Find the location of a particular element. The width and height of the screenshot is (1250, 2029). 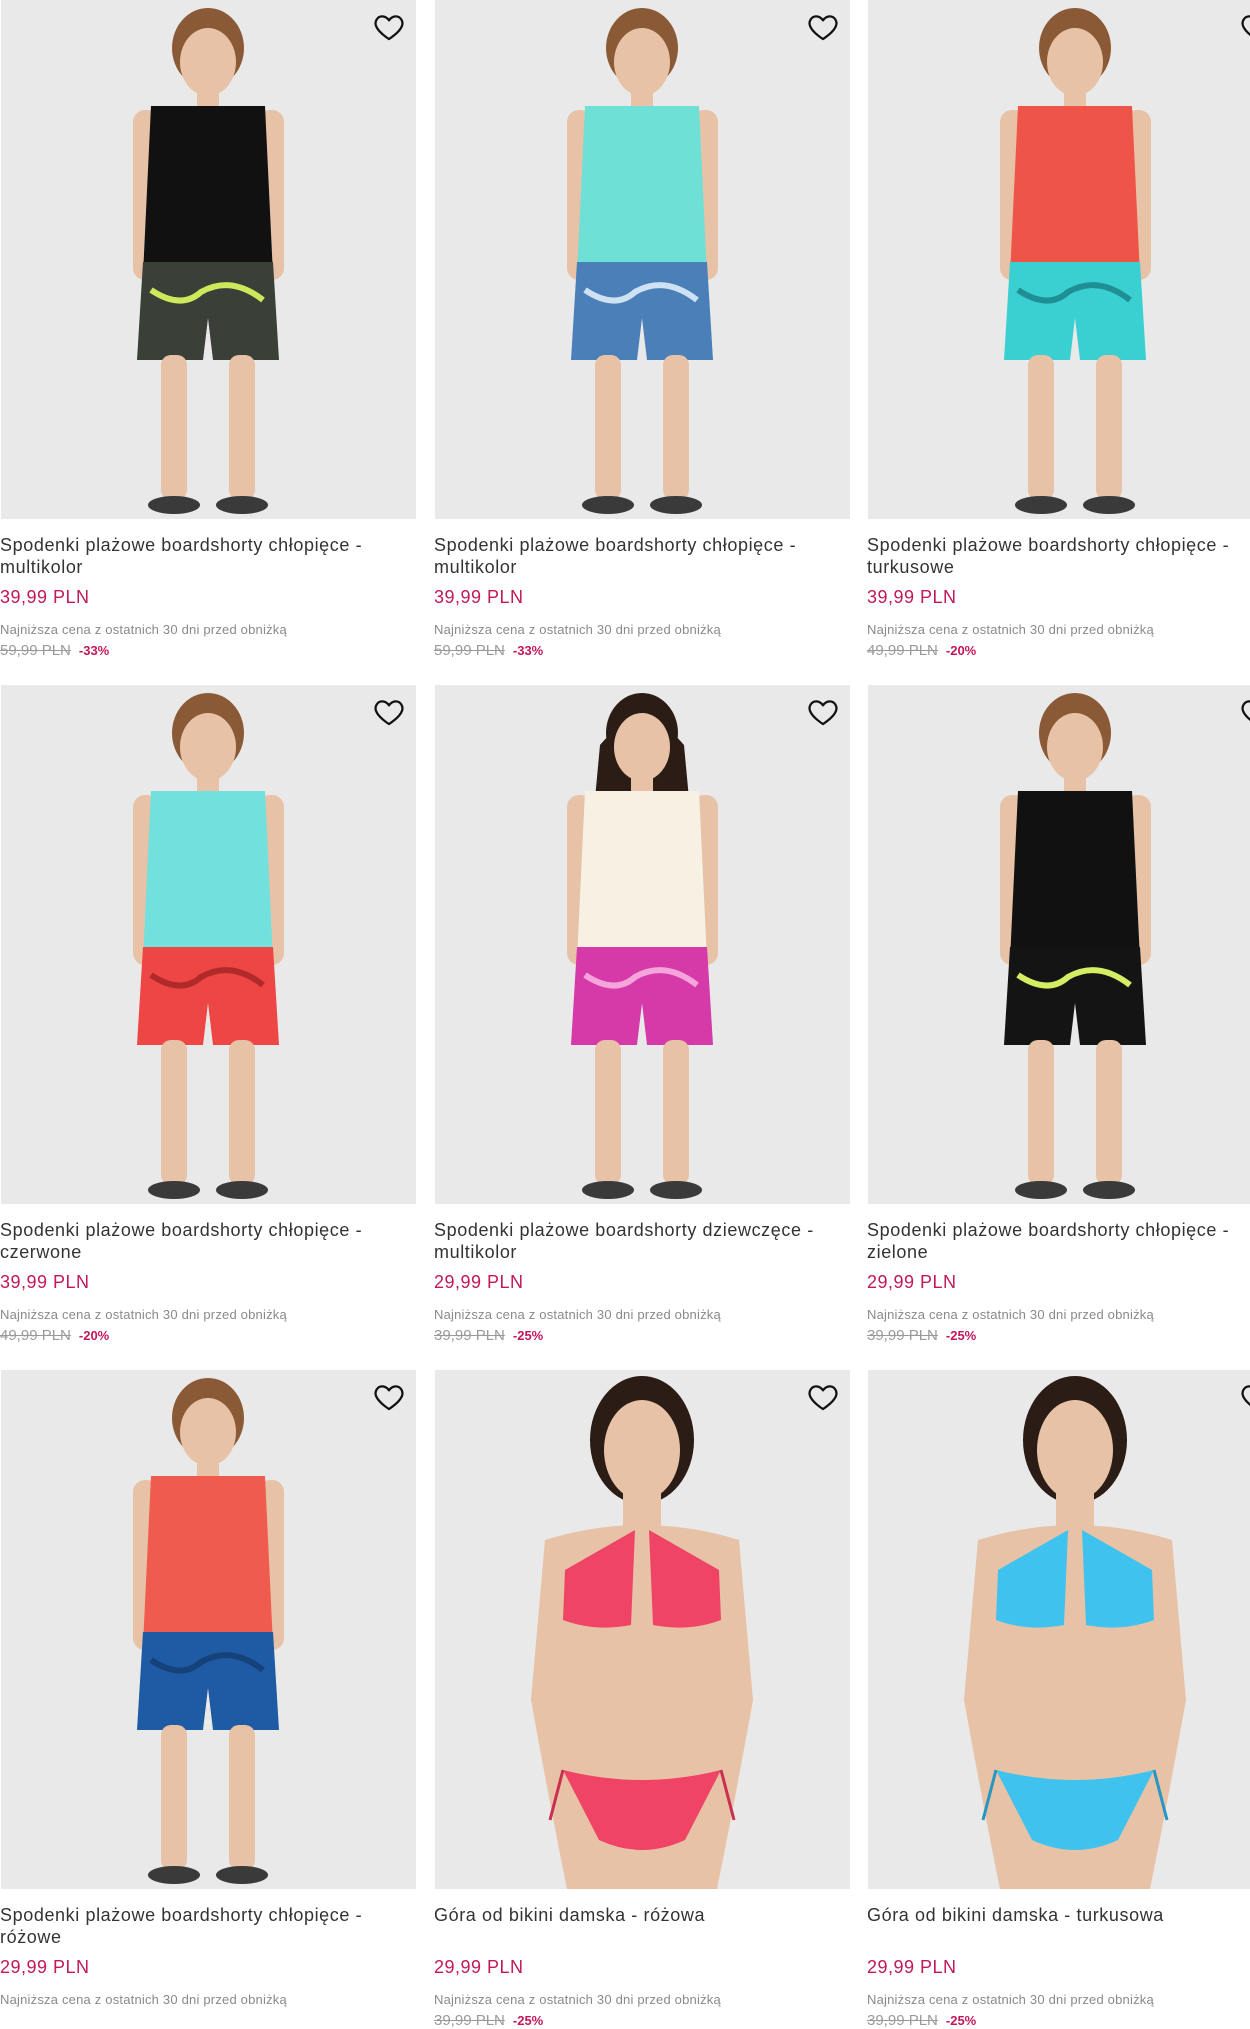

product-title: Góra od bikini damska - turkusowa is located at coordinates (1058, 1915).